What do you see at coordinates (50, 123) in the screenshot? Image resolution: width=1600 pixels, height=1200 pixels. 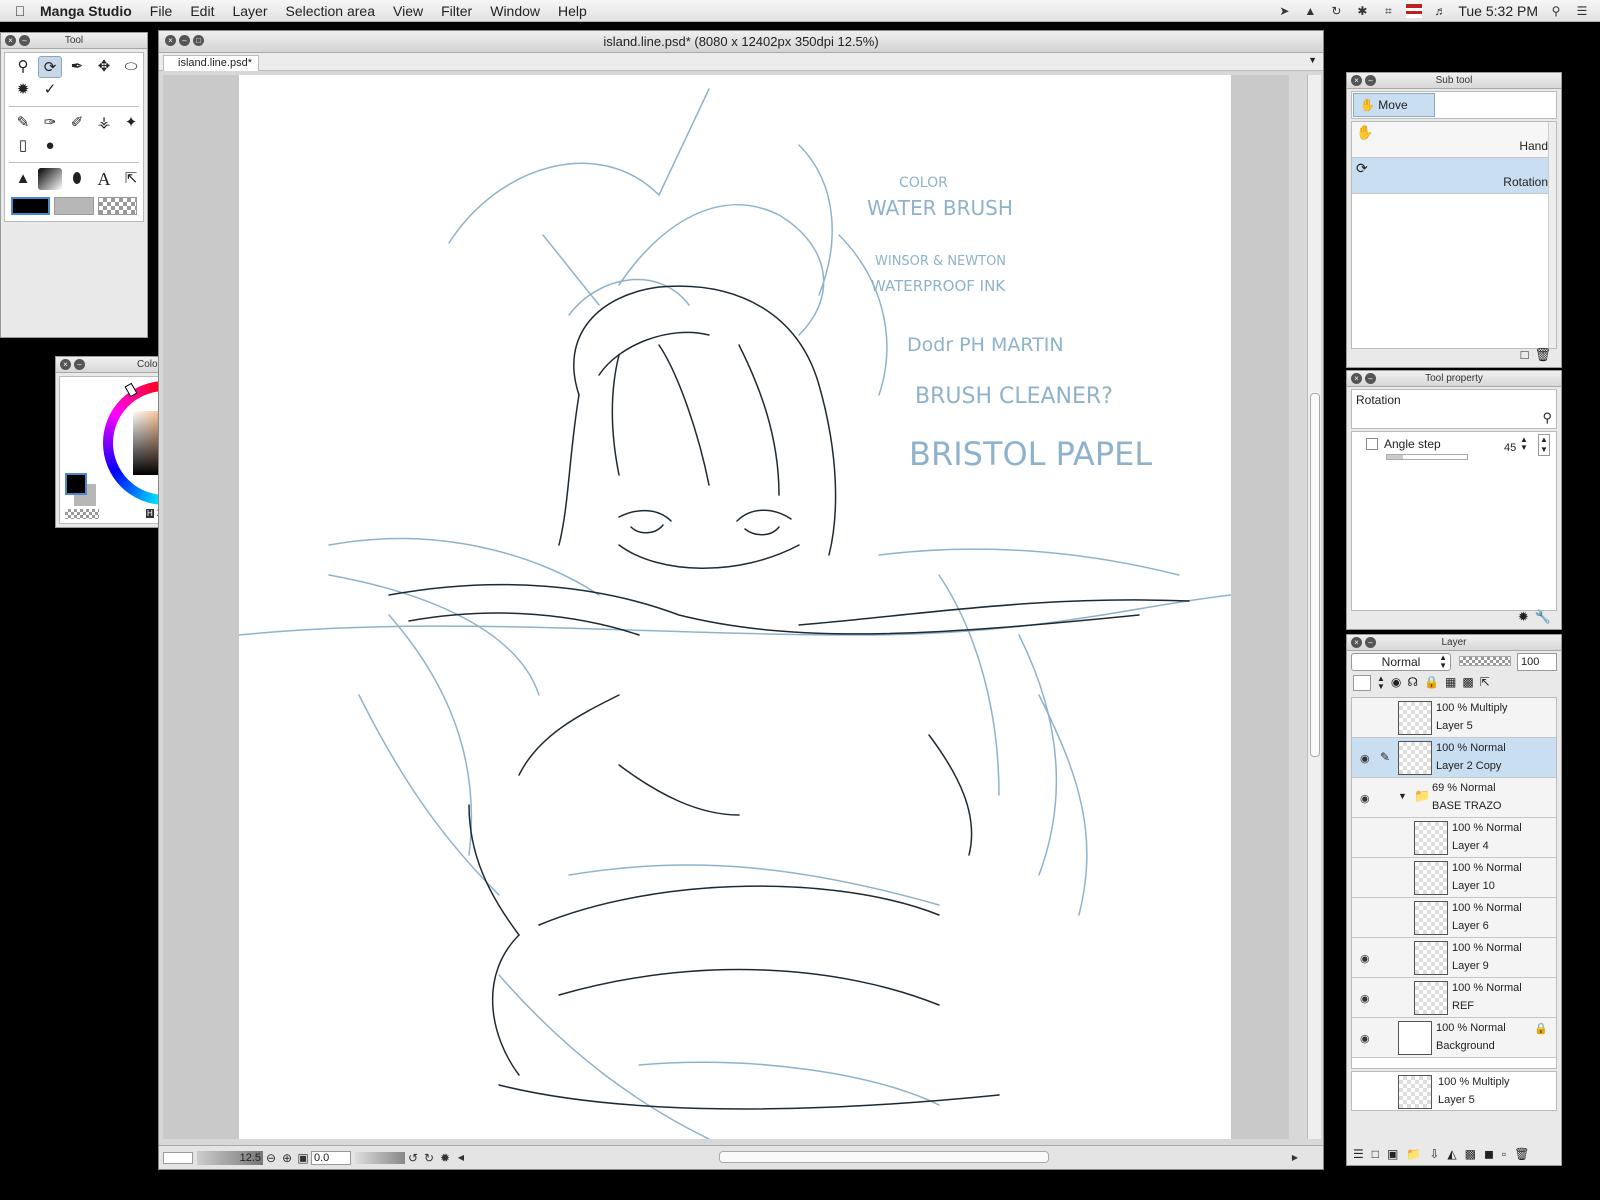 I see `pen-nib-icon: ✑` at bounding box center [50, 123].